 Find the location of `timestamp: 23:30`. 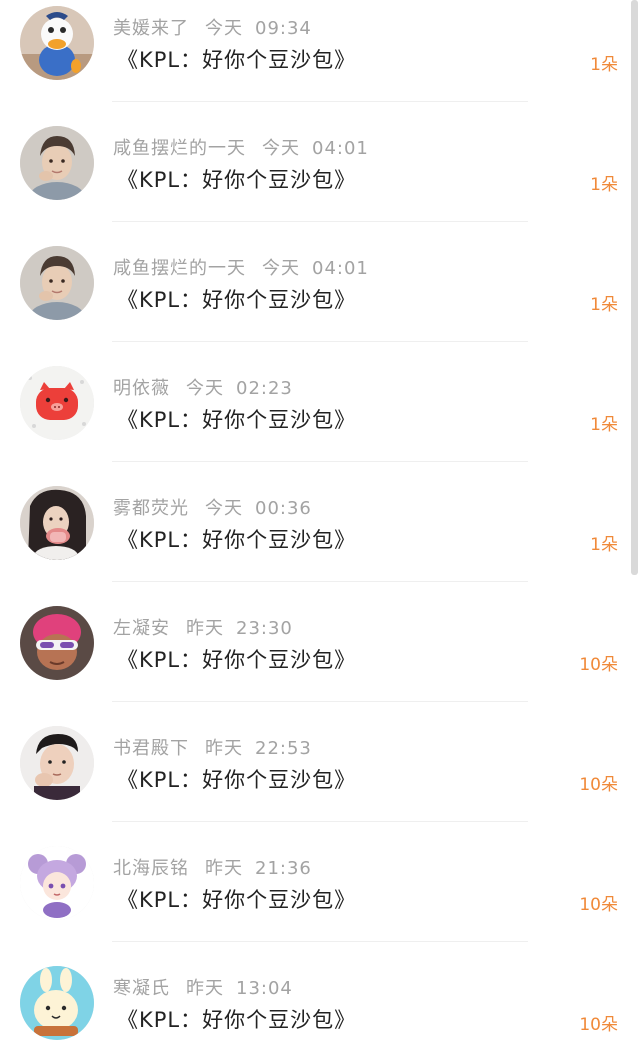

timestamp: 23:30 is located at coordinates (264, 628).